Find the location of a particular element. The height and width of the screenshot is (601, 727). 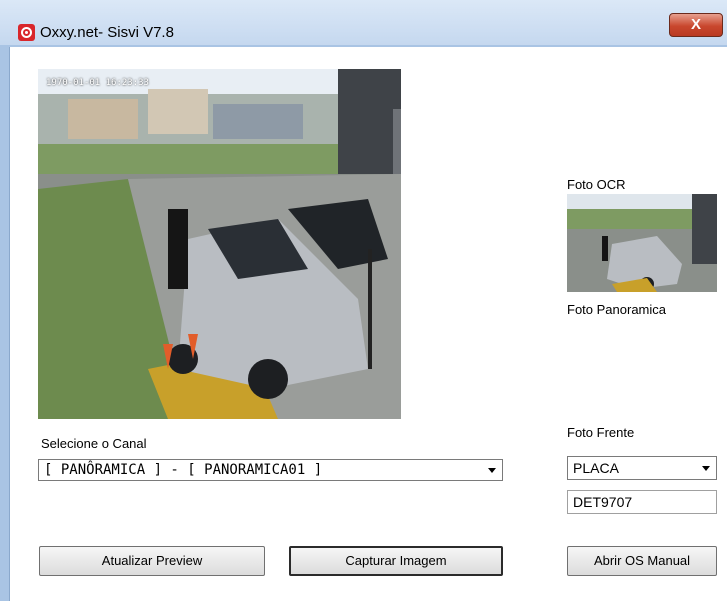

foto-ocr-label: Foto OCR is located at coordinates (596, 184).